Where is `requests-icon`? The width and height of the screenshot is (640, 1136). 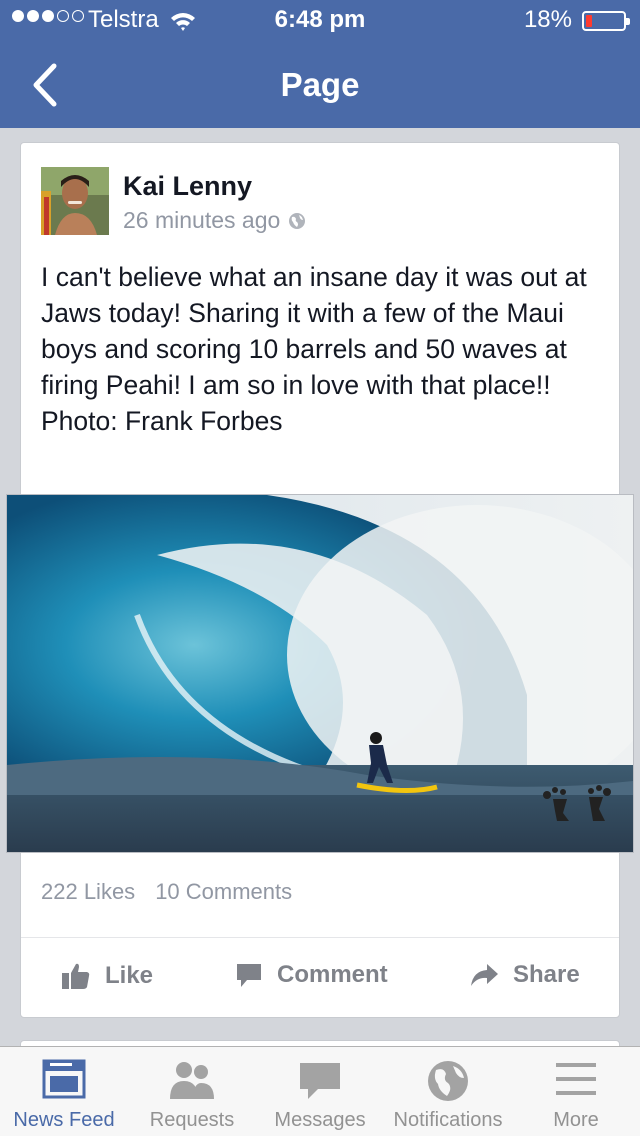
requests-icon is located at coordinates (192, 1080).